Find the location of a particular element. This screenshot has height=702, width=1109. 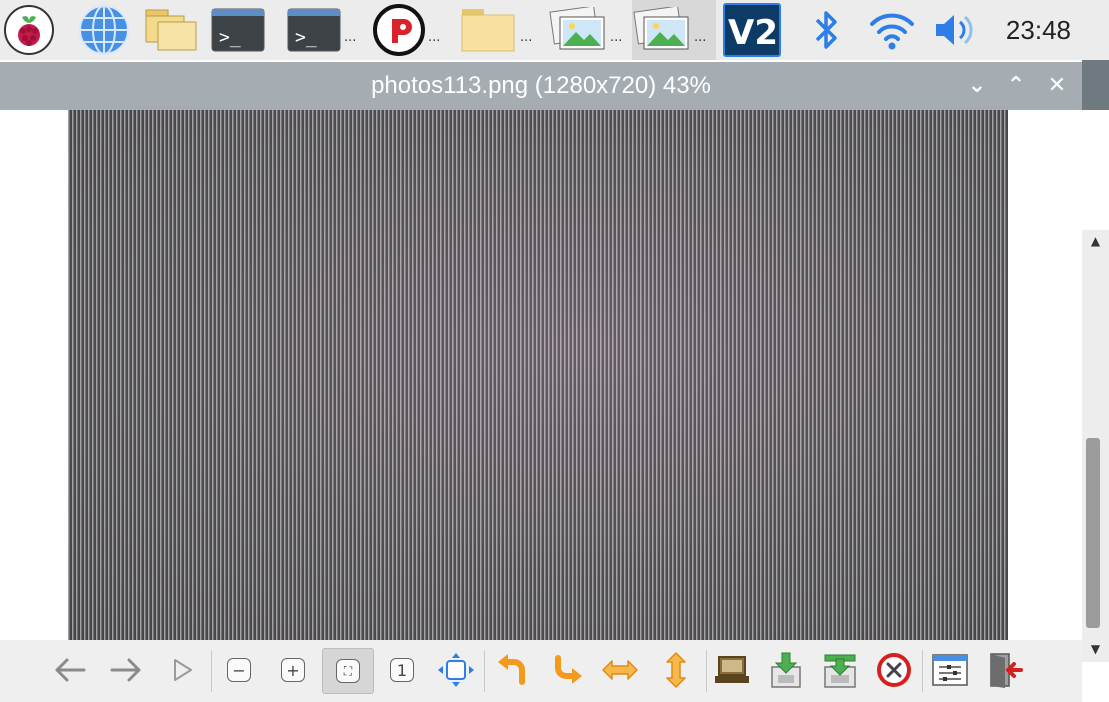

zoom-original-button: 1 is located at coordinates (402, 670).